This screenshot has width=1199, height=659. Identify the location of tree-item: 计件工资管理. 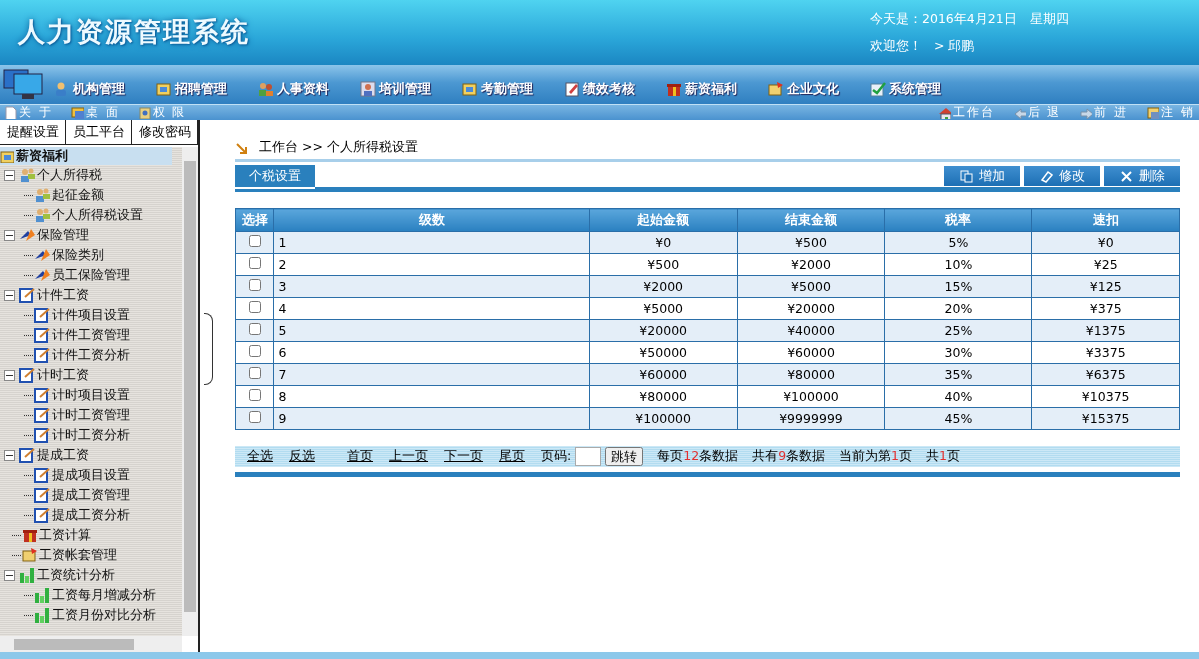
(91, 335).